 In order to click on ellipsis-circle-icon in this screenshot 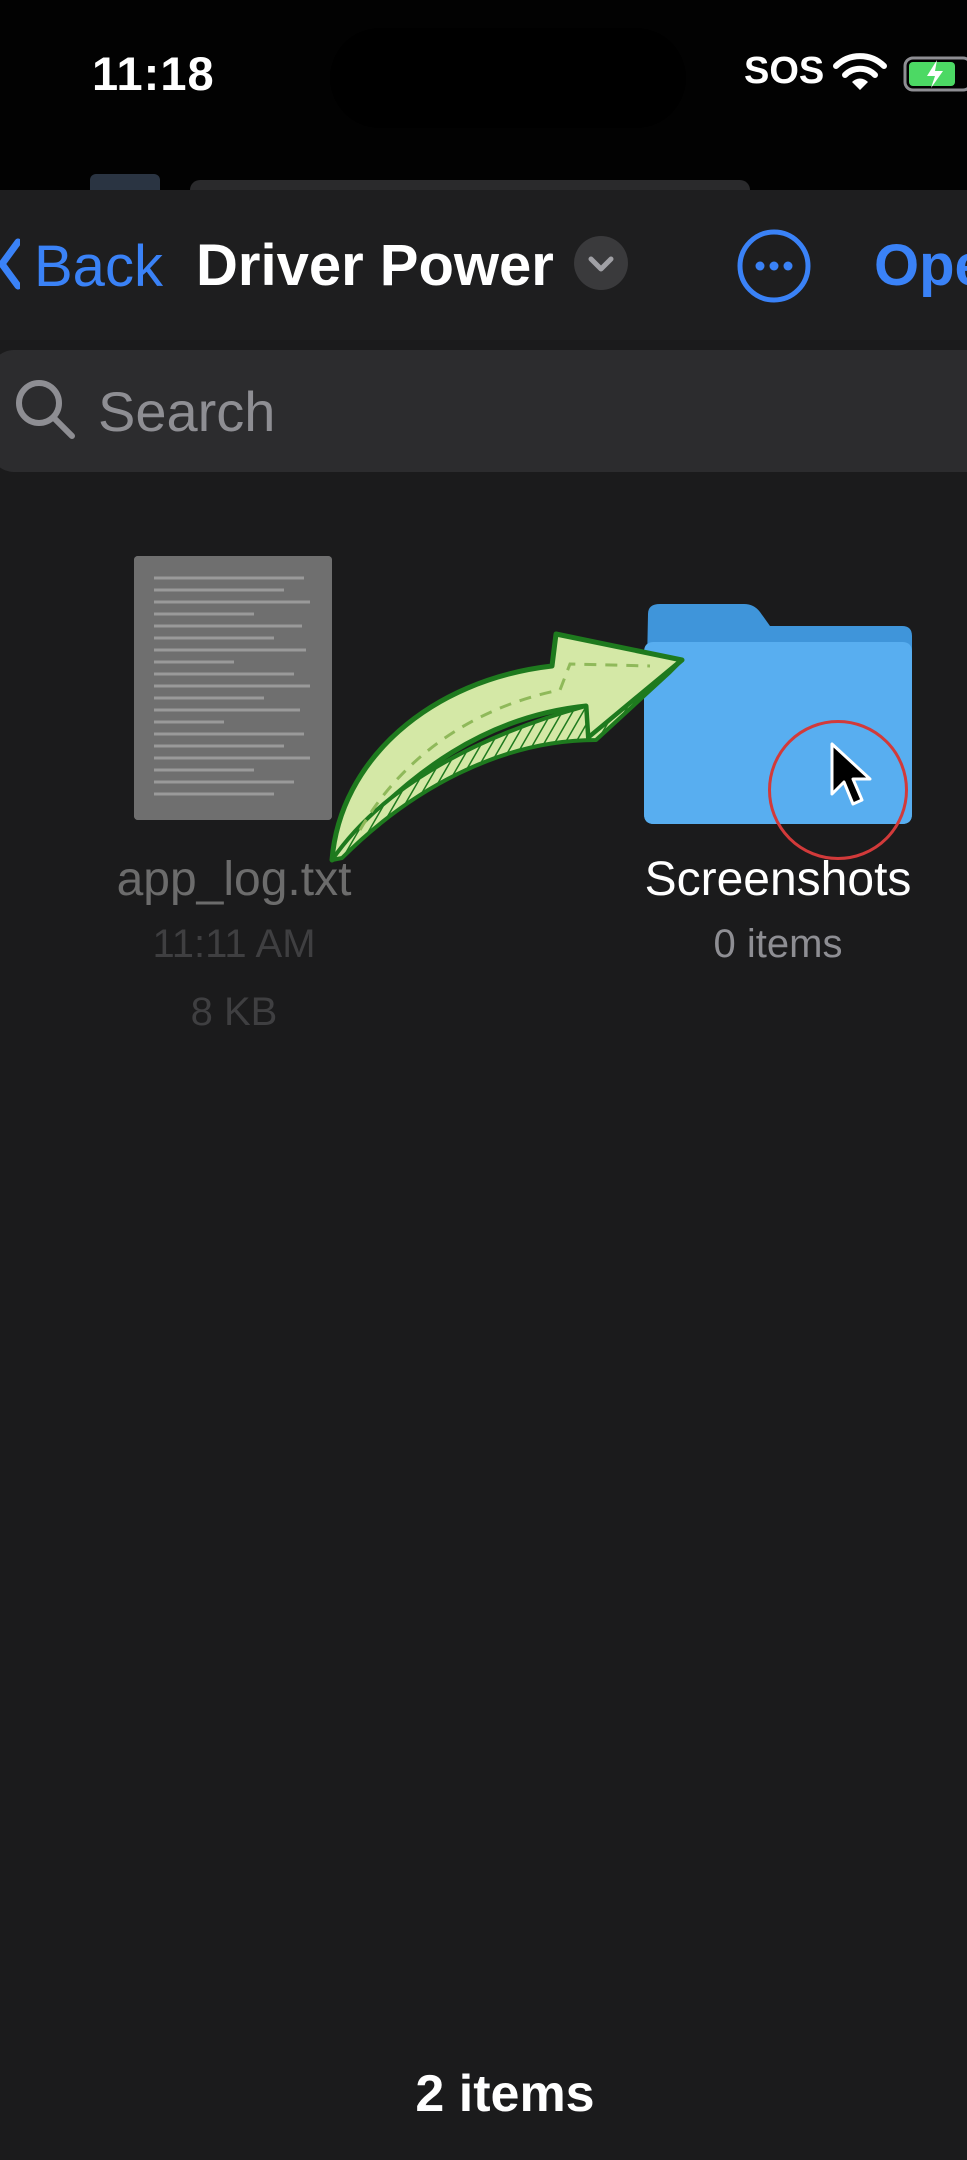, I will do `click(774, 266)`.